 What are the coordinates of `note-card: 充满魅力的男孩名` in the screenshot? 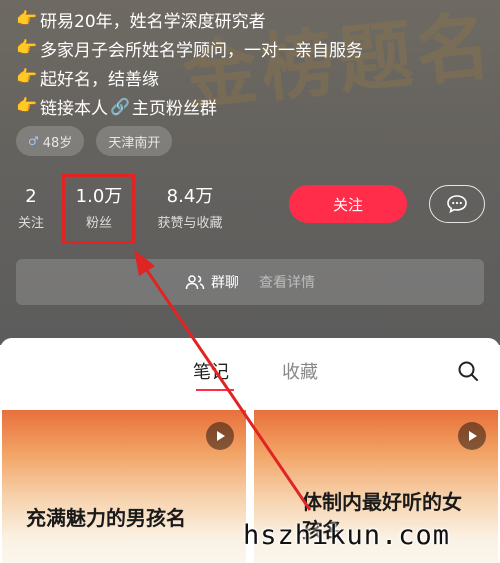 It's located at (124, 486).